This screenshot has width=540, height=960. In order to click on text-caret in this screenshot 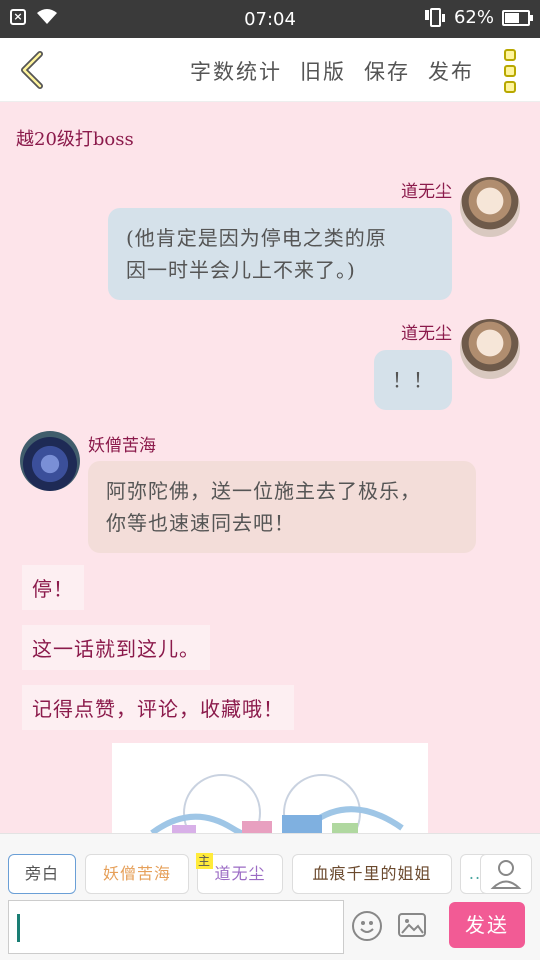, I will do `click(18, 928)`.